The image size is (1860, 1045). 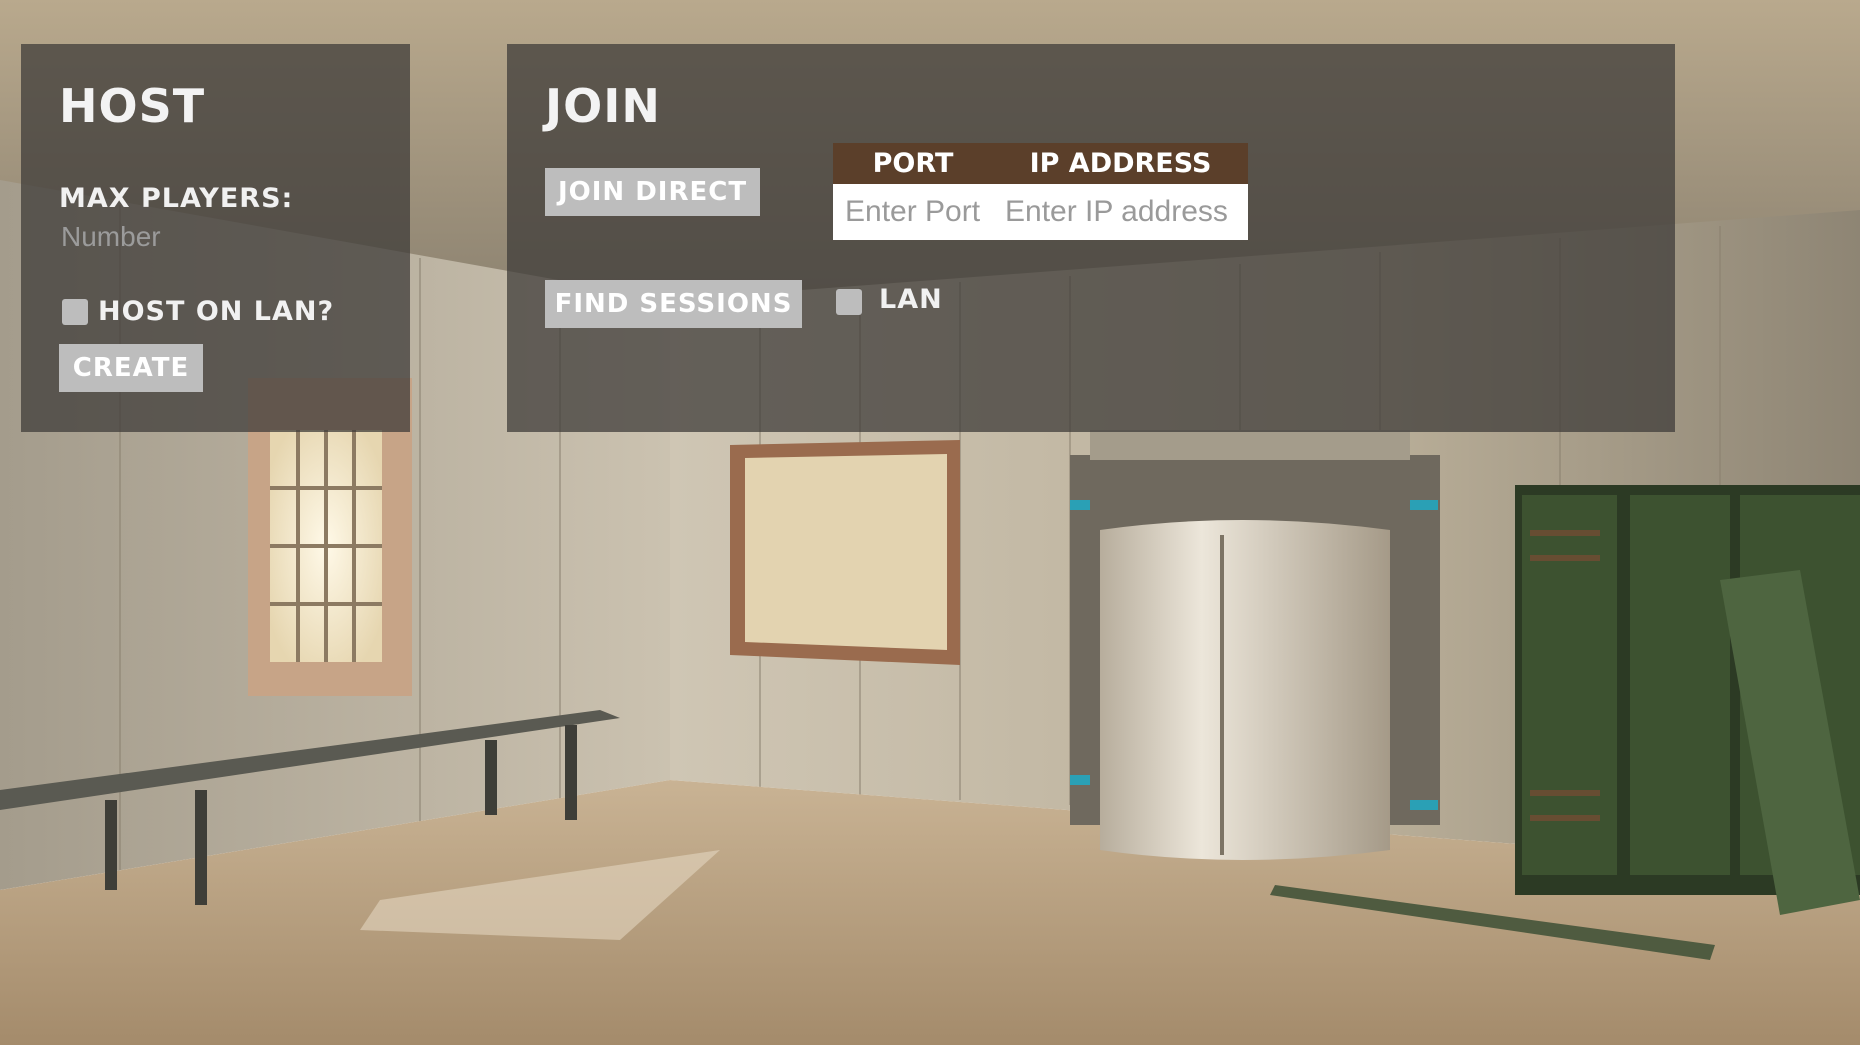 I want to click on port-input, so click(x=913, y=212).